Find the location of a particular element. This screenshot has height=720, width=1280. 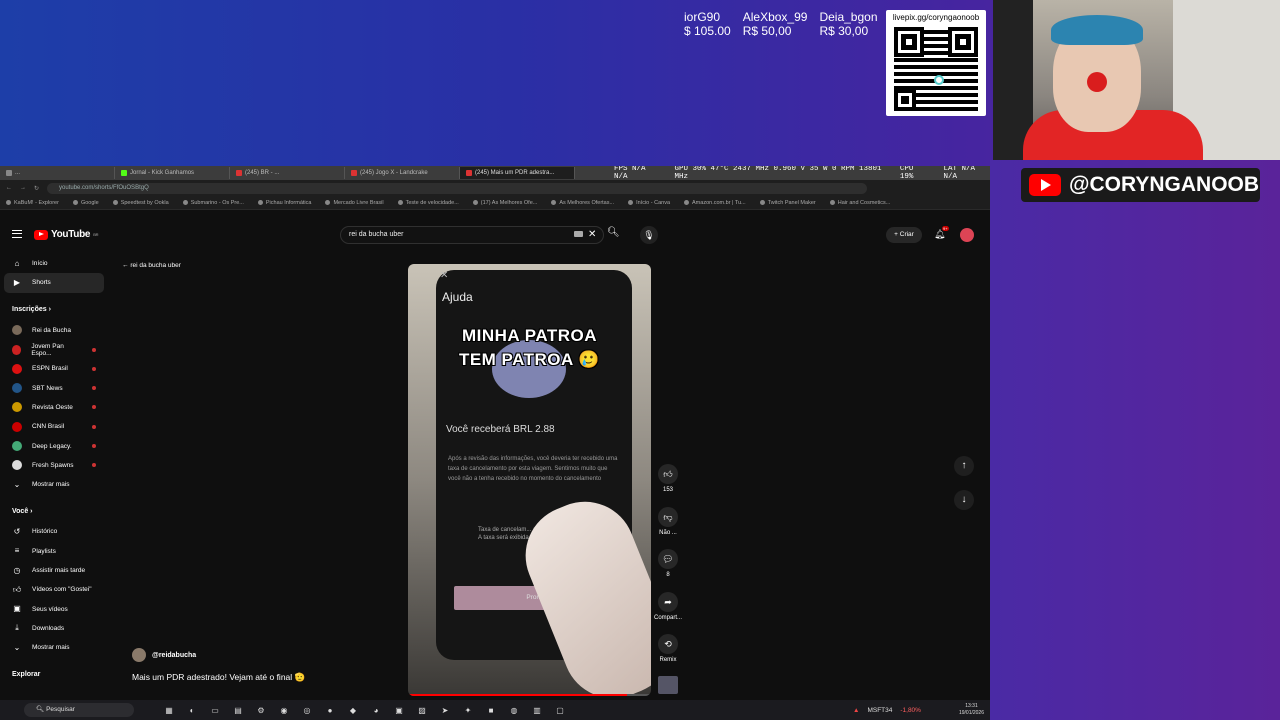

url-field: youtube.com/shorts/FfOuOSBtgQ is located at coordinates (457, 188).